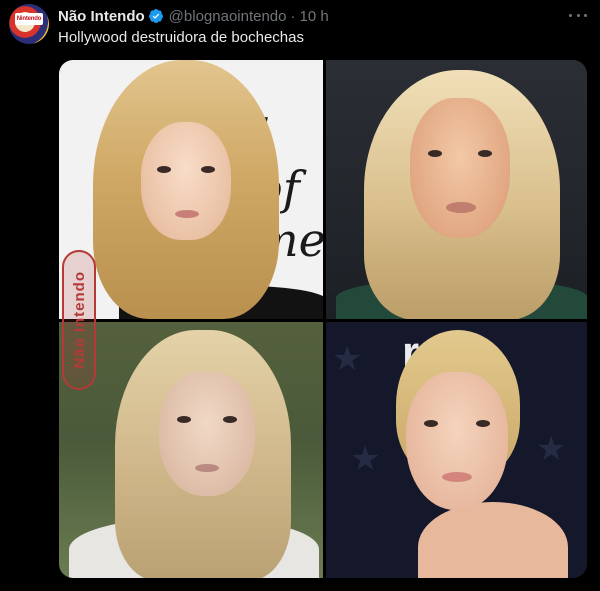  I want to click on display-name: Não Intendo, so click(101, 16).